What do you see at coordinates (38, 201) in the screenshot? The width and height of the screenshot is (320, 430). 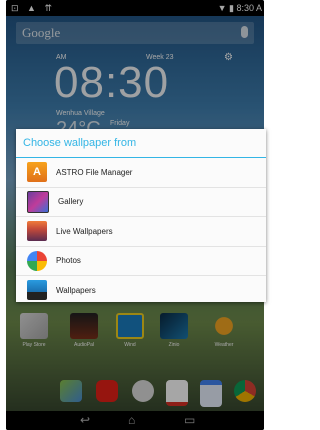 I see `gallery-icon` at bounding box center [38, 201].